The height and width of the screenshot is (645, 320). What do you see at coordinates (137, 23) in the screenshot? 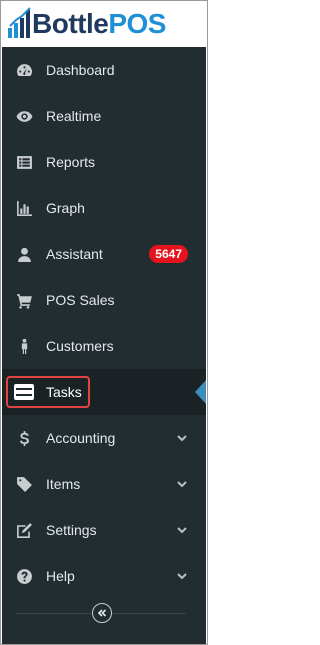
I see `brand-name-part2: POS` at bounding box center [137, 23].